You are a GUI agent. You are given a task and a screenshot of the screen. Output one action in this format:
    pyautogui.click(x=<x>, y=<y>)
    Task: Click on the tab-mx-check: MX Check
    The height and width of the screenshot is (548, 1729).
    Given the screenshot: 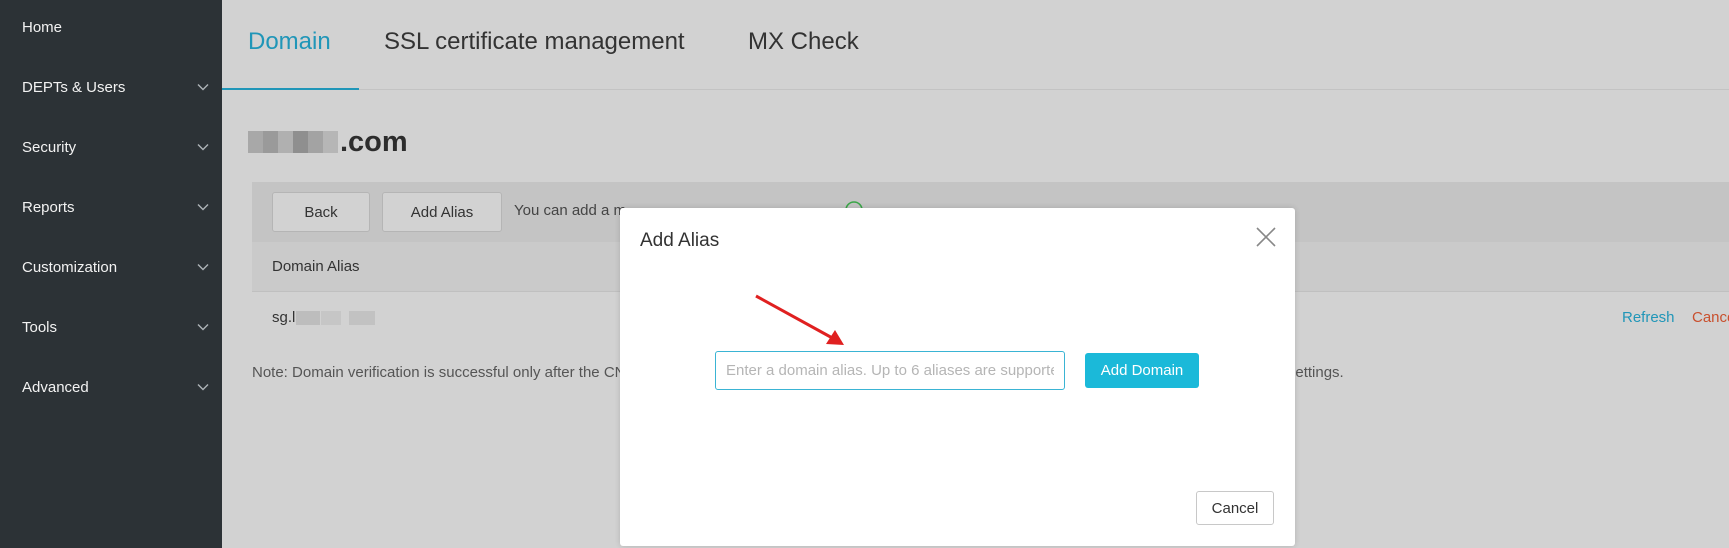 What is the action you would take?
    pyautogui.click(x=803, y=42)
    